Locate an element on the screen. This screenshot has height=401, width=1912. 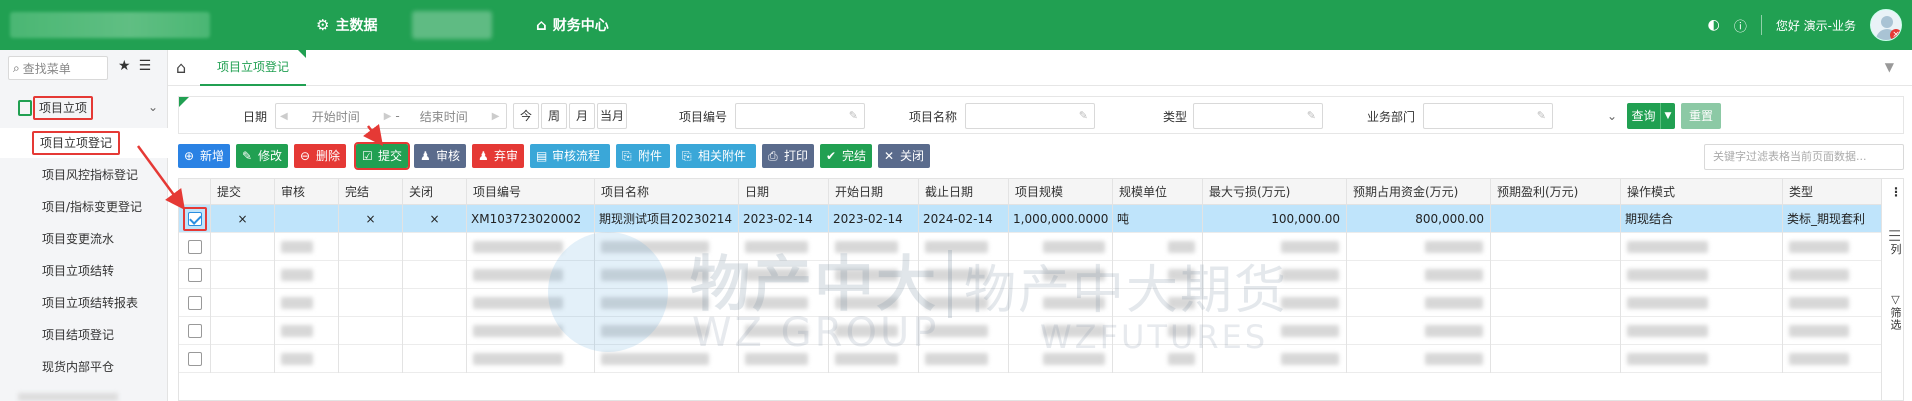
help-icon: ⓘ is located at coordinates (1740, 25).